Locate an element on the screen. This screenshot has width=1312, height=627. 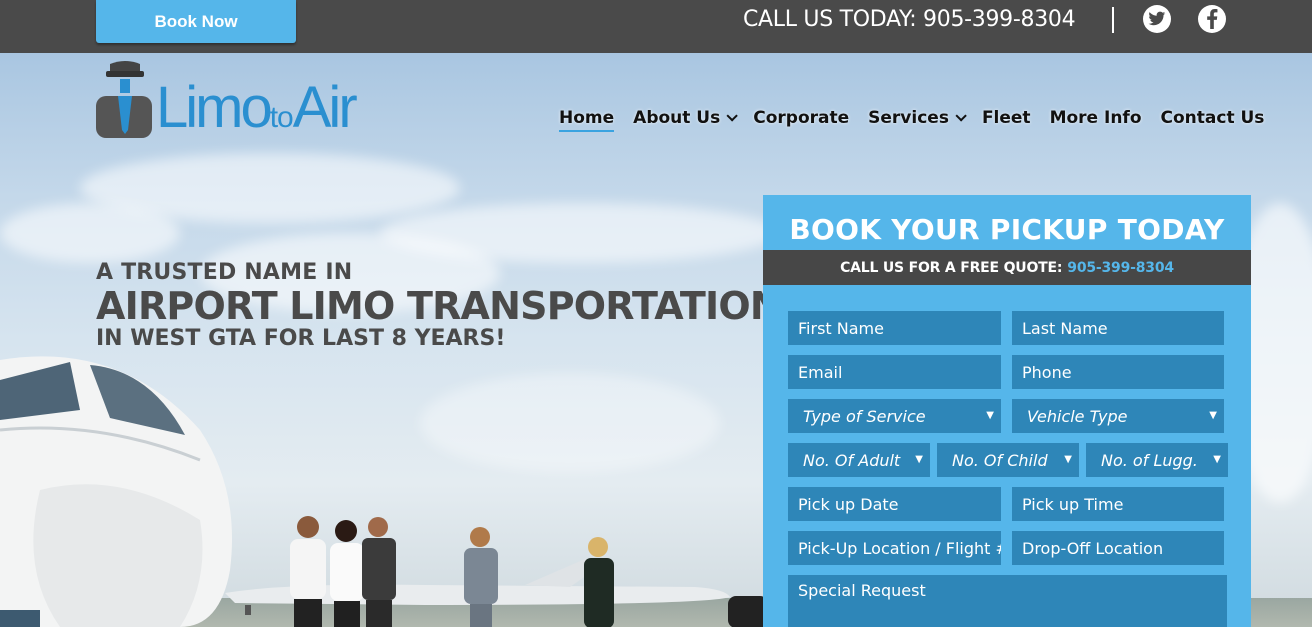
email-placeholder: Email is located at coordinates (820, 372).